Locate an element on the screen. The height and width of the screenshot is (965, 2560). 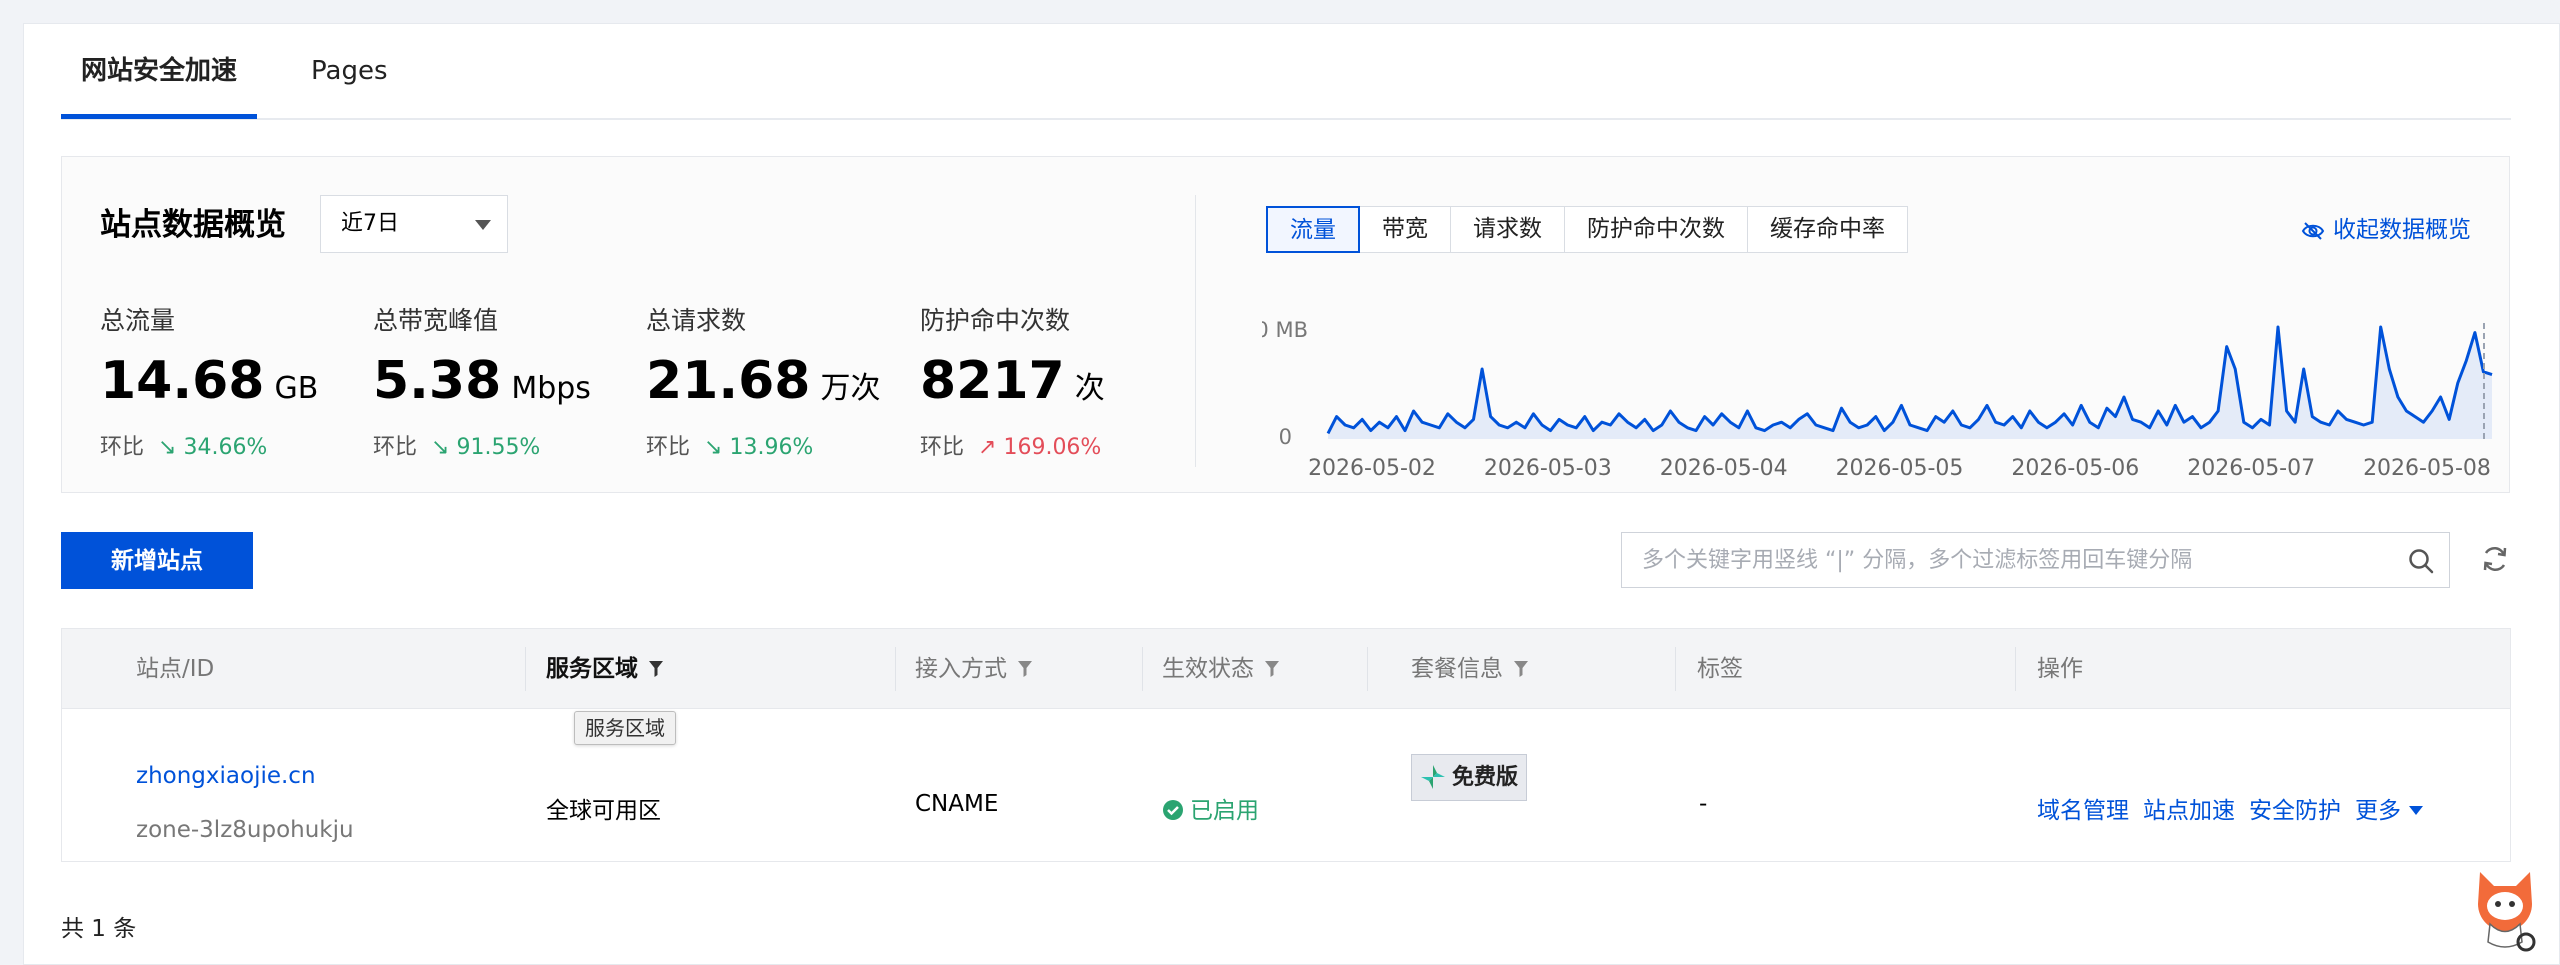
check-circle-icon is located at coordinates (1173, 810).